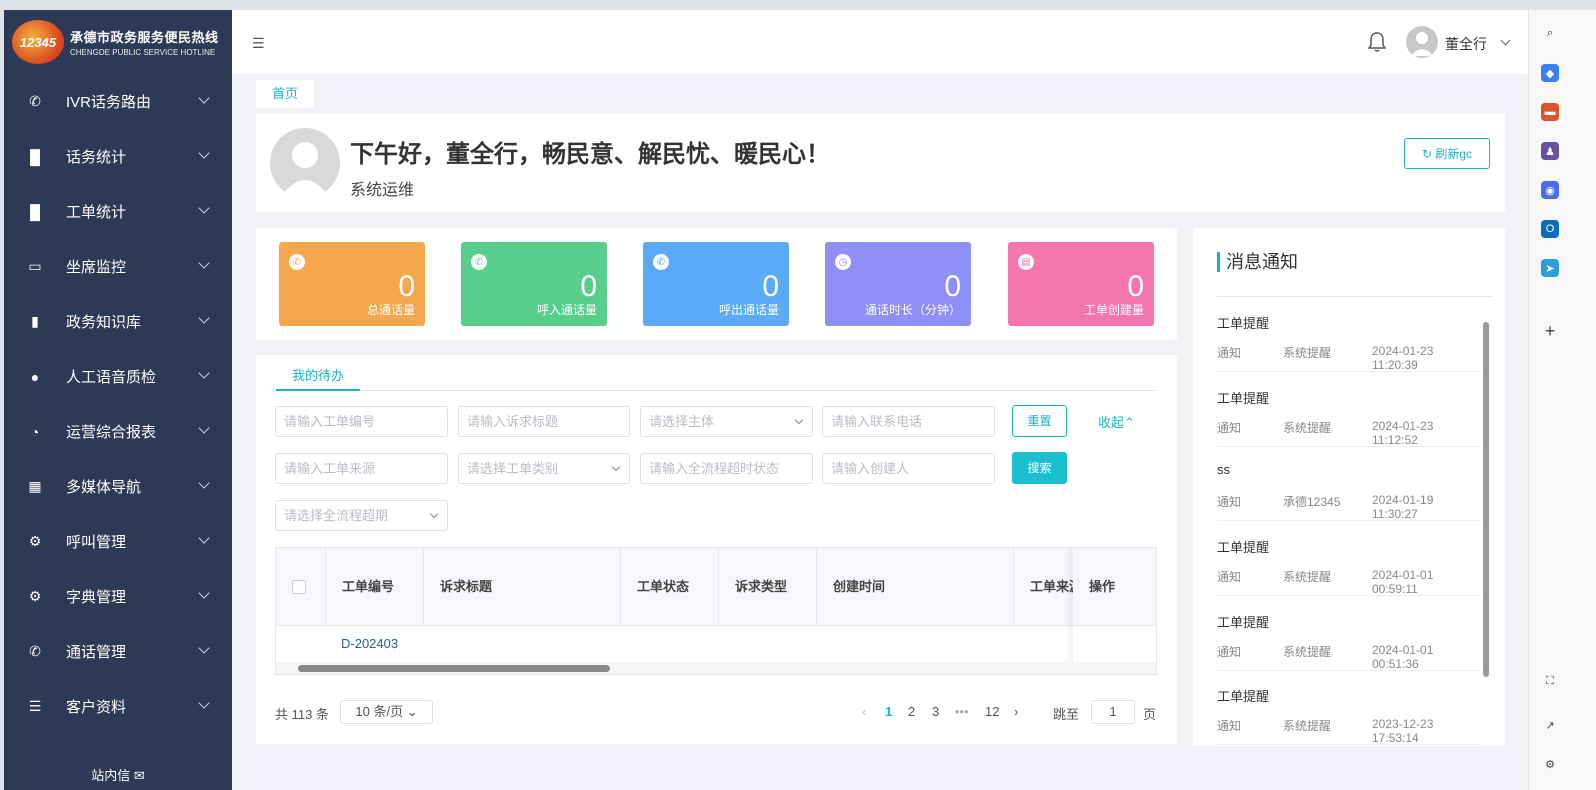  What do you see at coordinates (1016, 711) in the screenshot?
I see `next-page-icon: ›` at bounding box center [1016, 711].